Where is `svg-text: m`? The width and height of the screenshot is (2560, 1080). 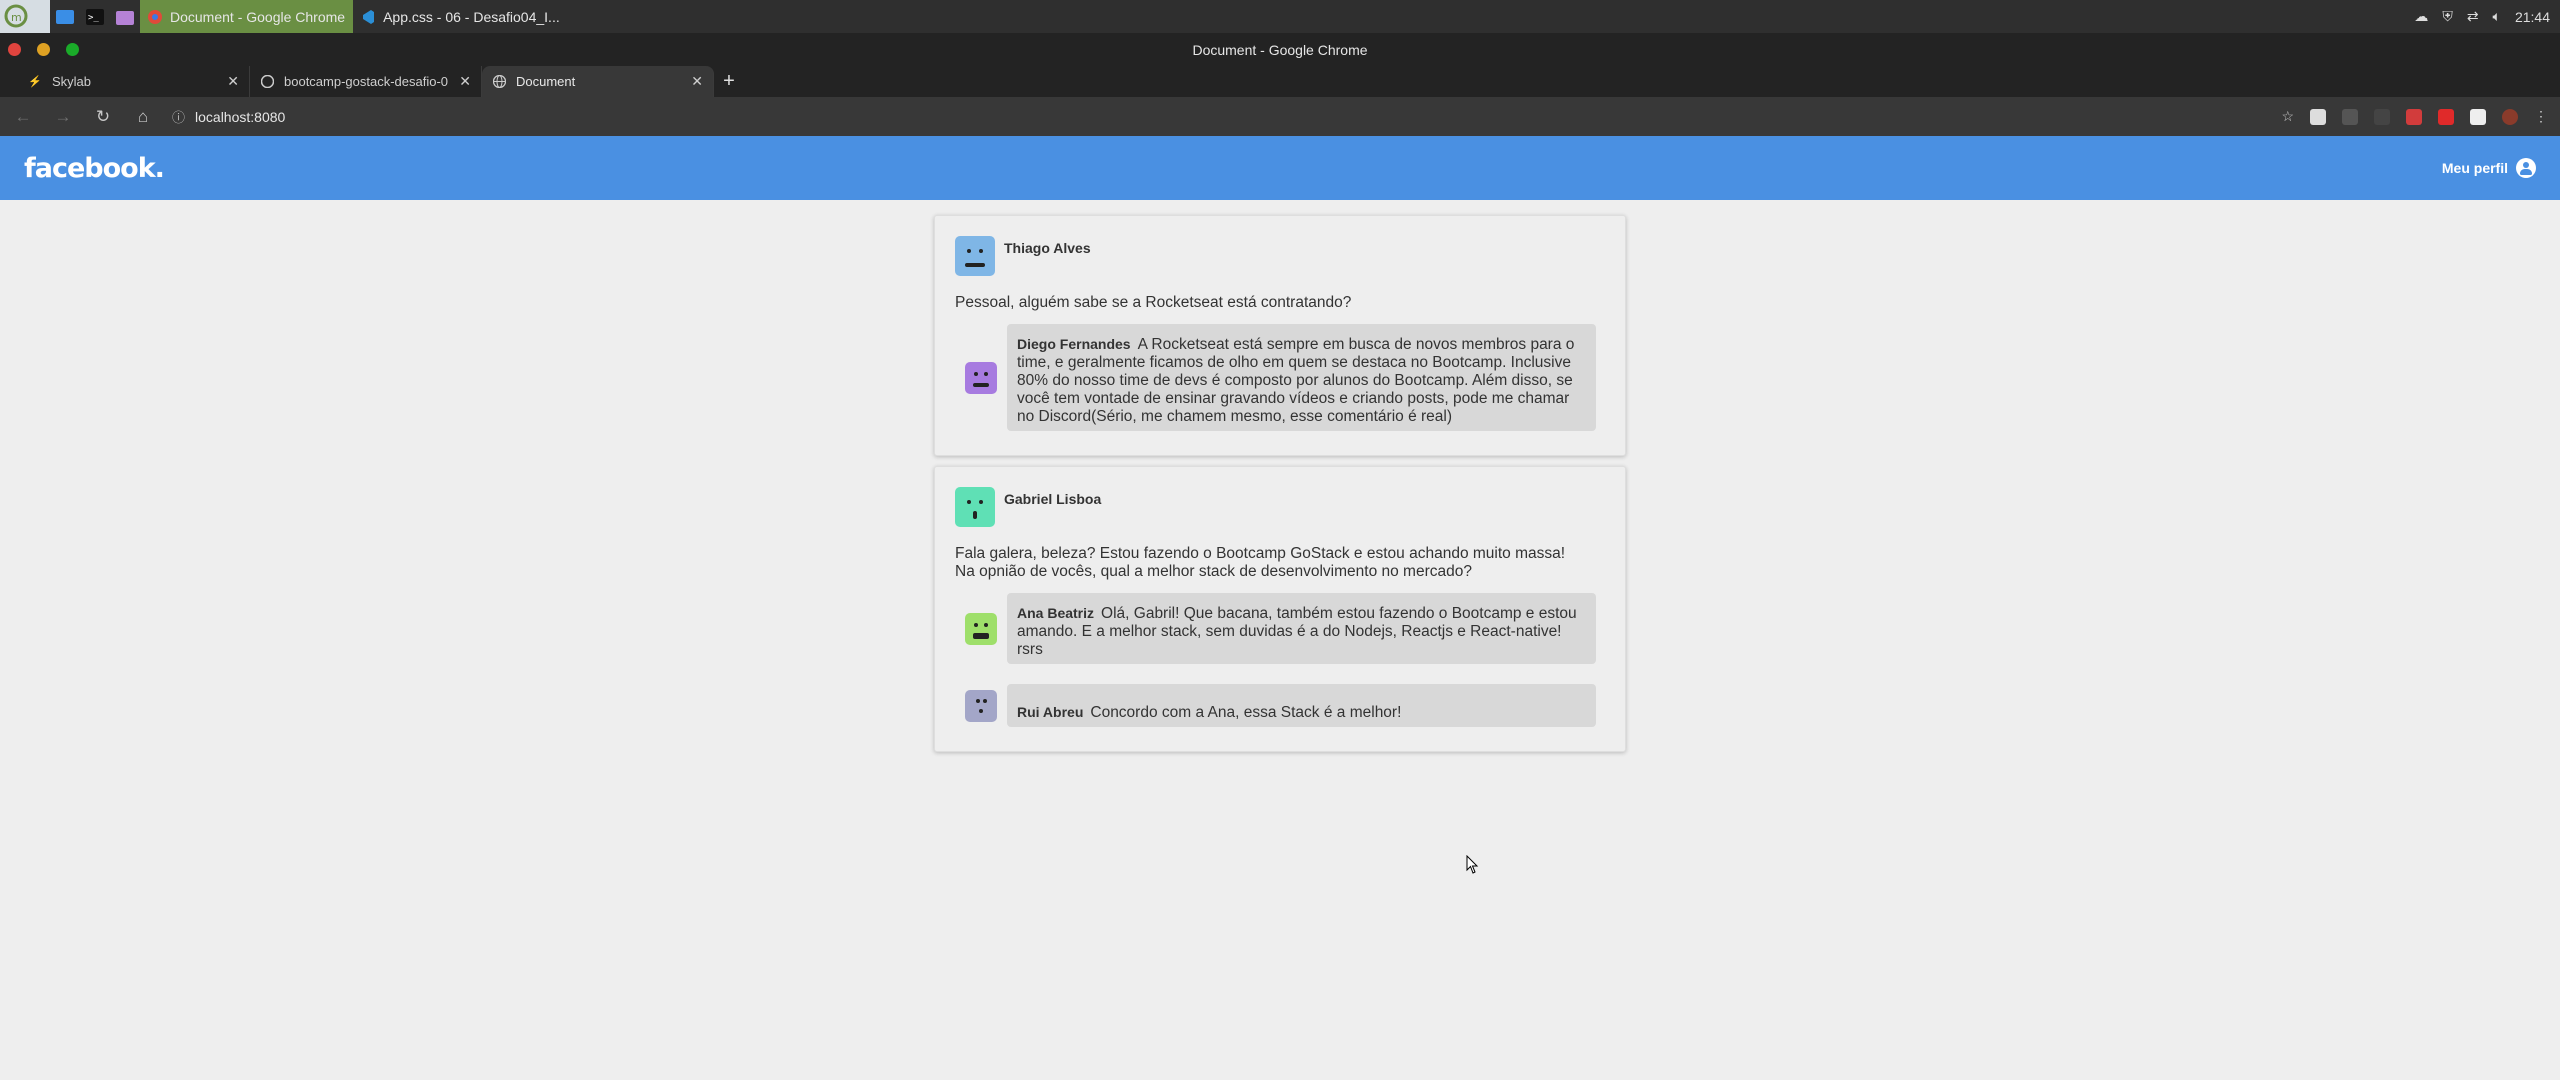 svg-text: m is located at coordinates (16, 17).